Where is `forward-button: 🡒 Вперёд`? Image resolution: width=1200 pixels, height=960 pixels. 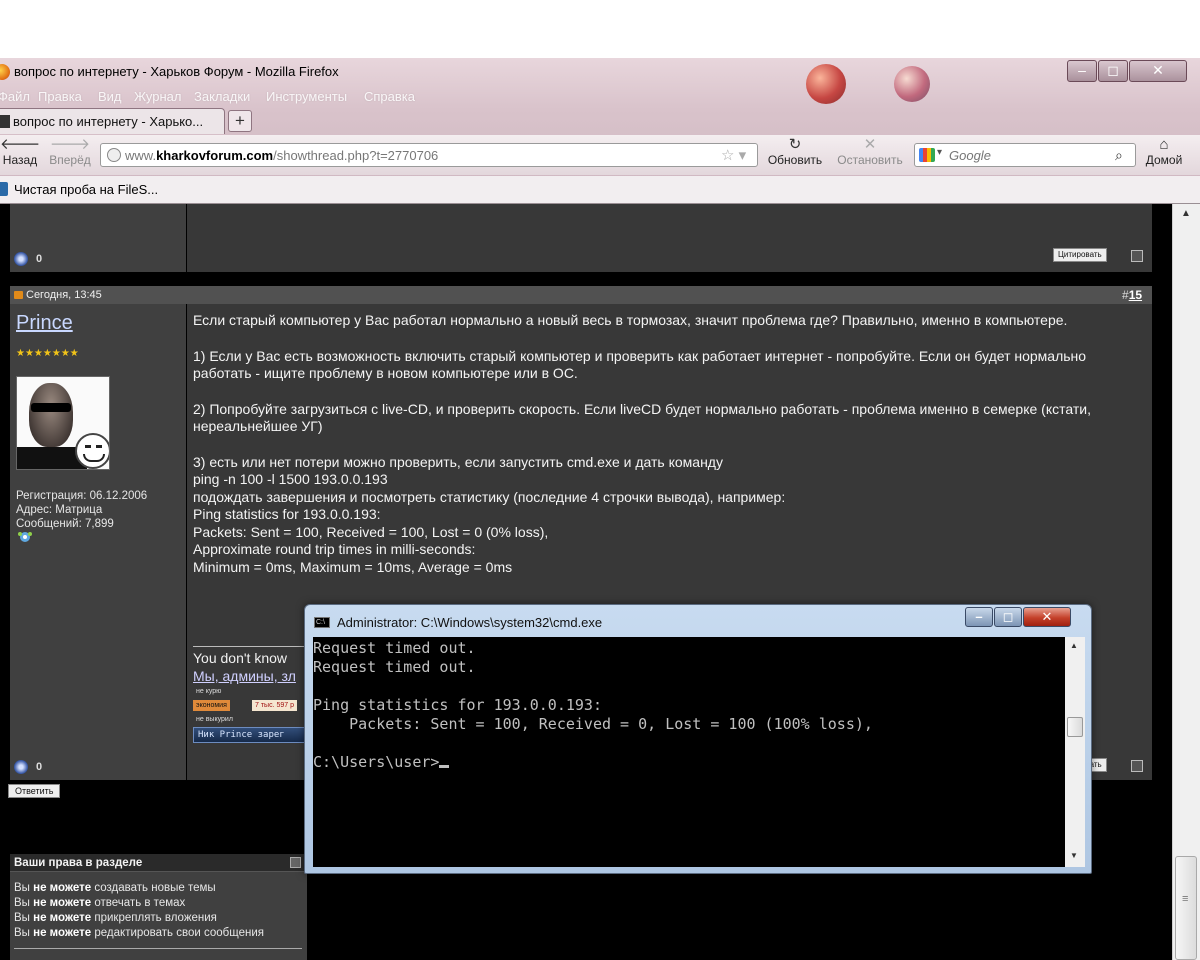
forward-button: 🡒 Вперёд is located at coordinates (70, 152).